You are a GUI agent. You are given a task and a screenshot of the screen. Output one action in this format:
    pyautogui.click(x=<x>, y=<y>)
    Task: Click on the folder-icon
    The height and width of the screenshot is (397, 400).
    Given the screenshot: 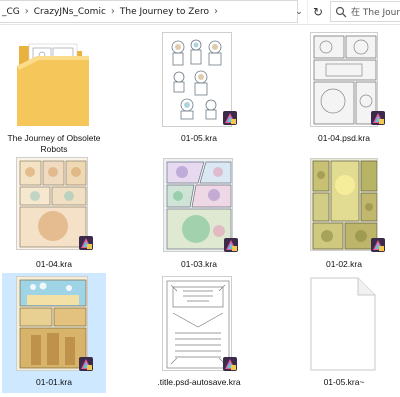 What is the action you would take?
    pyautogui.click(x=53, y=84)
    